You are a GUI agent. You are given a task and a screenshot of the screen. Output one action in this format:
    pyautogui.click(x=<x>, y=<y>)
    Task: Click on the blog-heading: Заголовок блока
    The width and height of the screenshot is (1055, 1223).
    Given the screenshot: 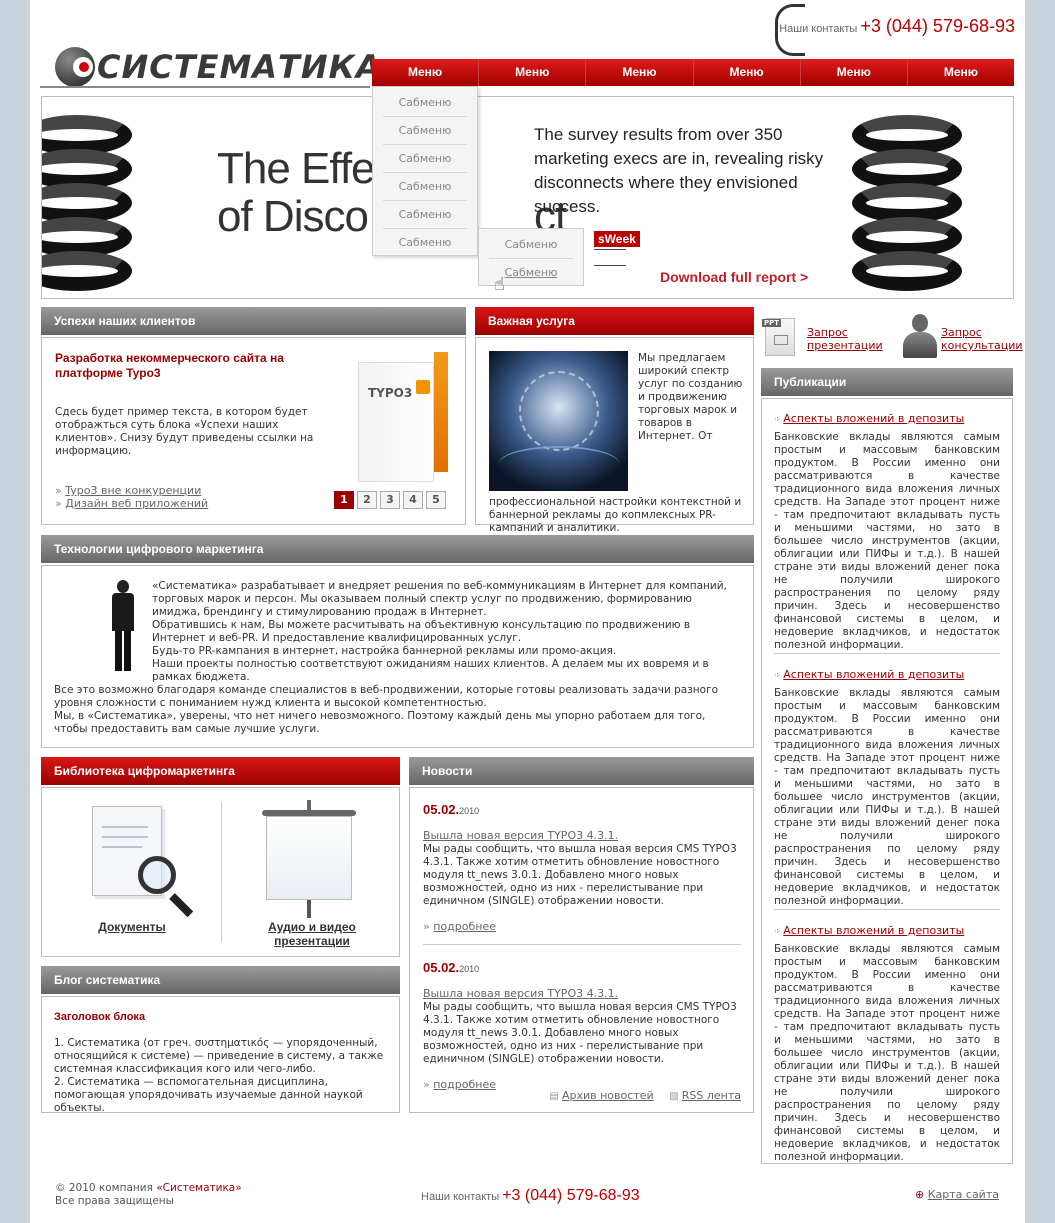 What is the action you would take?
    pyautogui.click(x=99, y=1017)
    